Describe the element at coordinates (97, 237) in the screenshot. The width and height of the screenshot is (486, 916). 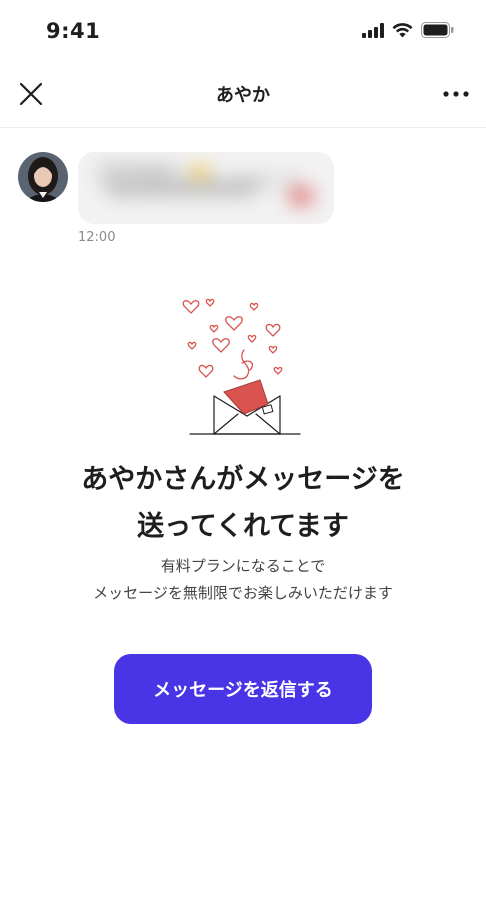
I see `message-time: 12:00` at that location.